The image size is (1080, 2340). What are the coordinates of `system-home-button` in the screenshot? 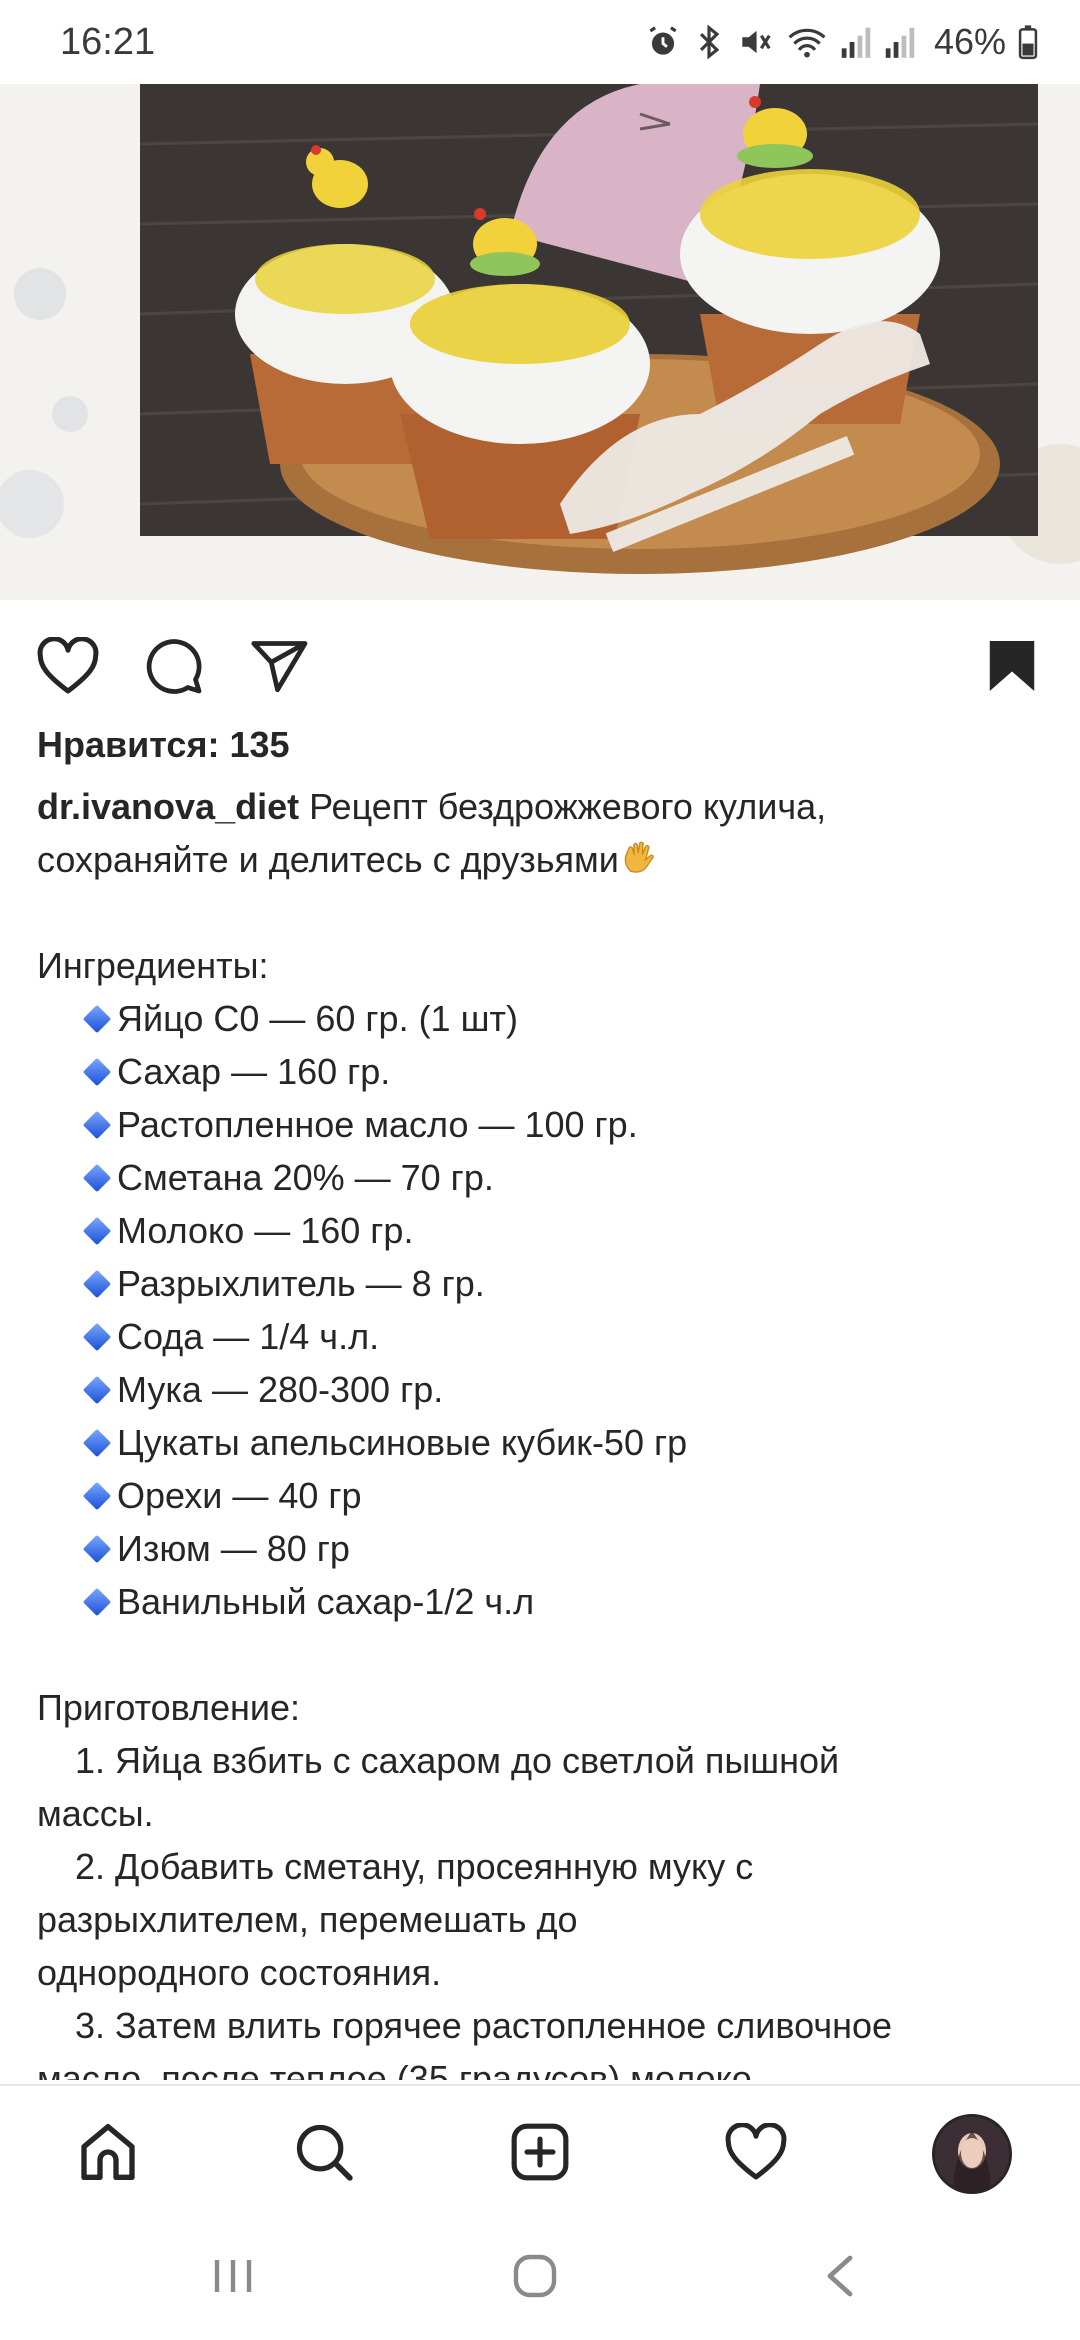 It's located at (535, 2278).